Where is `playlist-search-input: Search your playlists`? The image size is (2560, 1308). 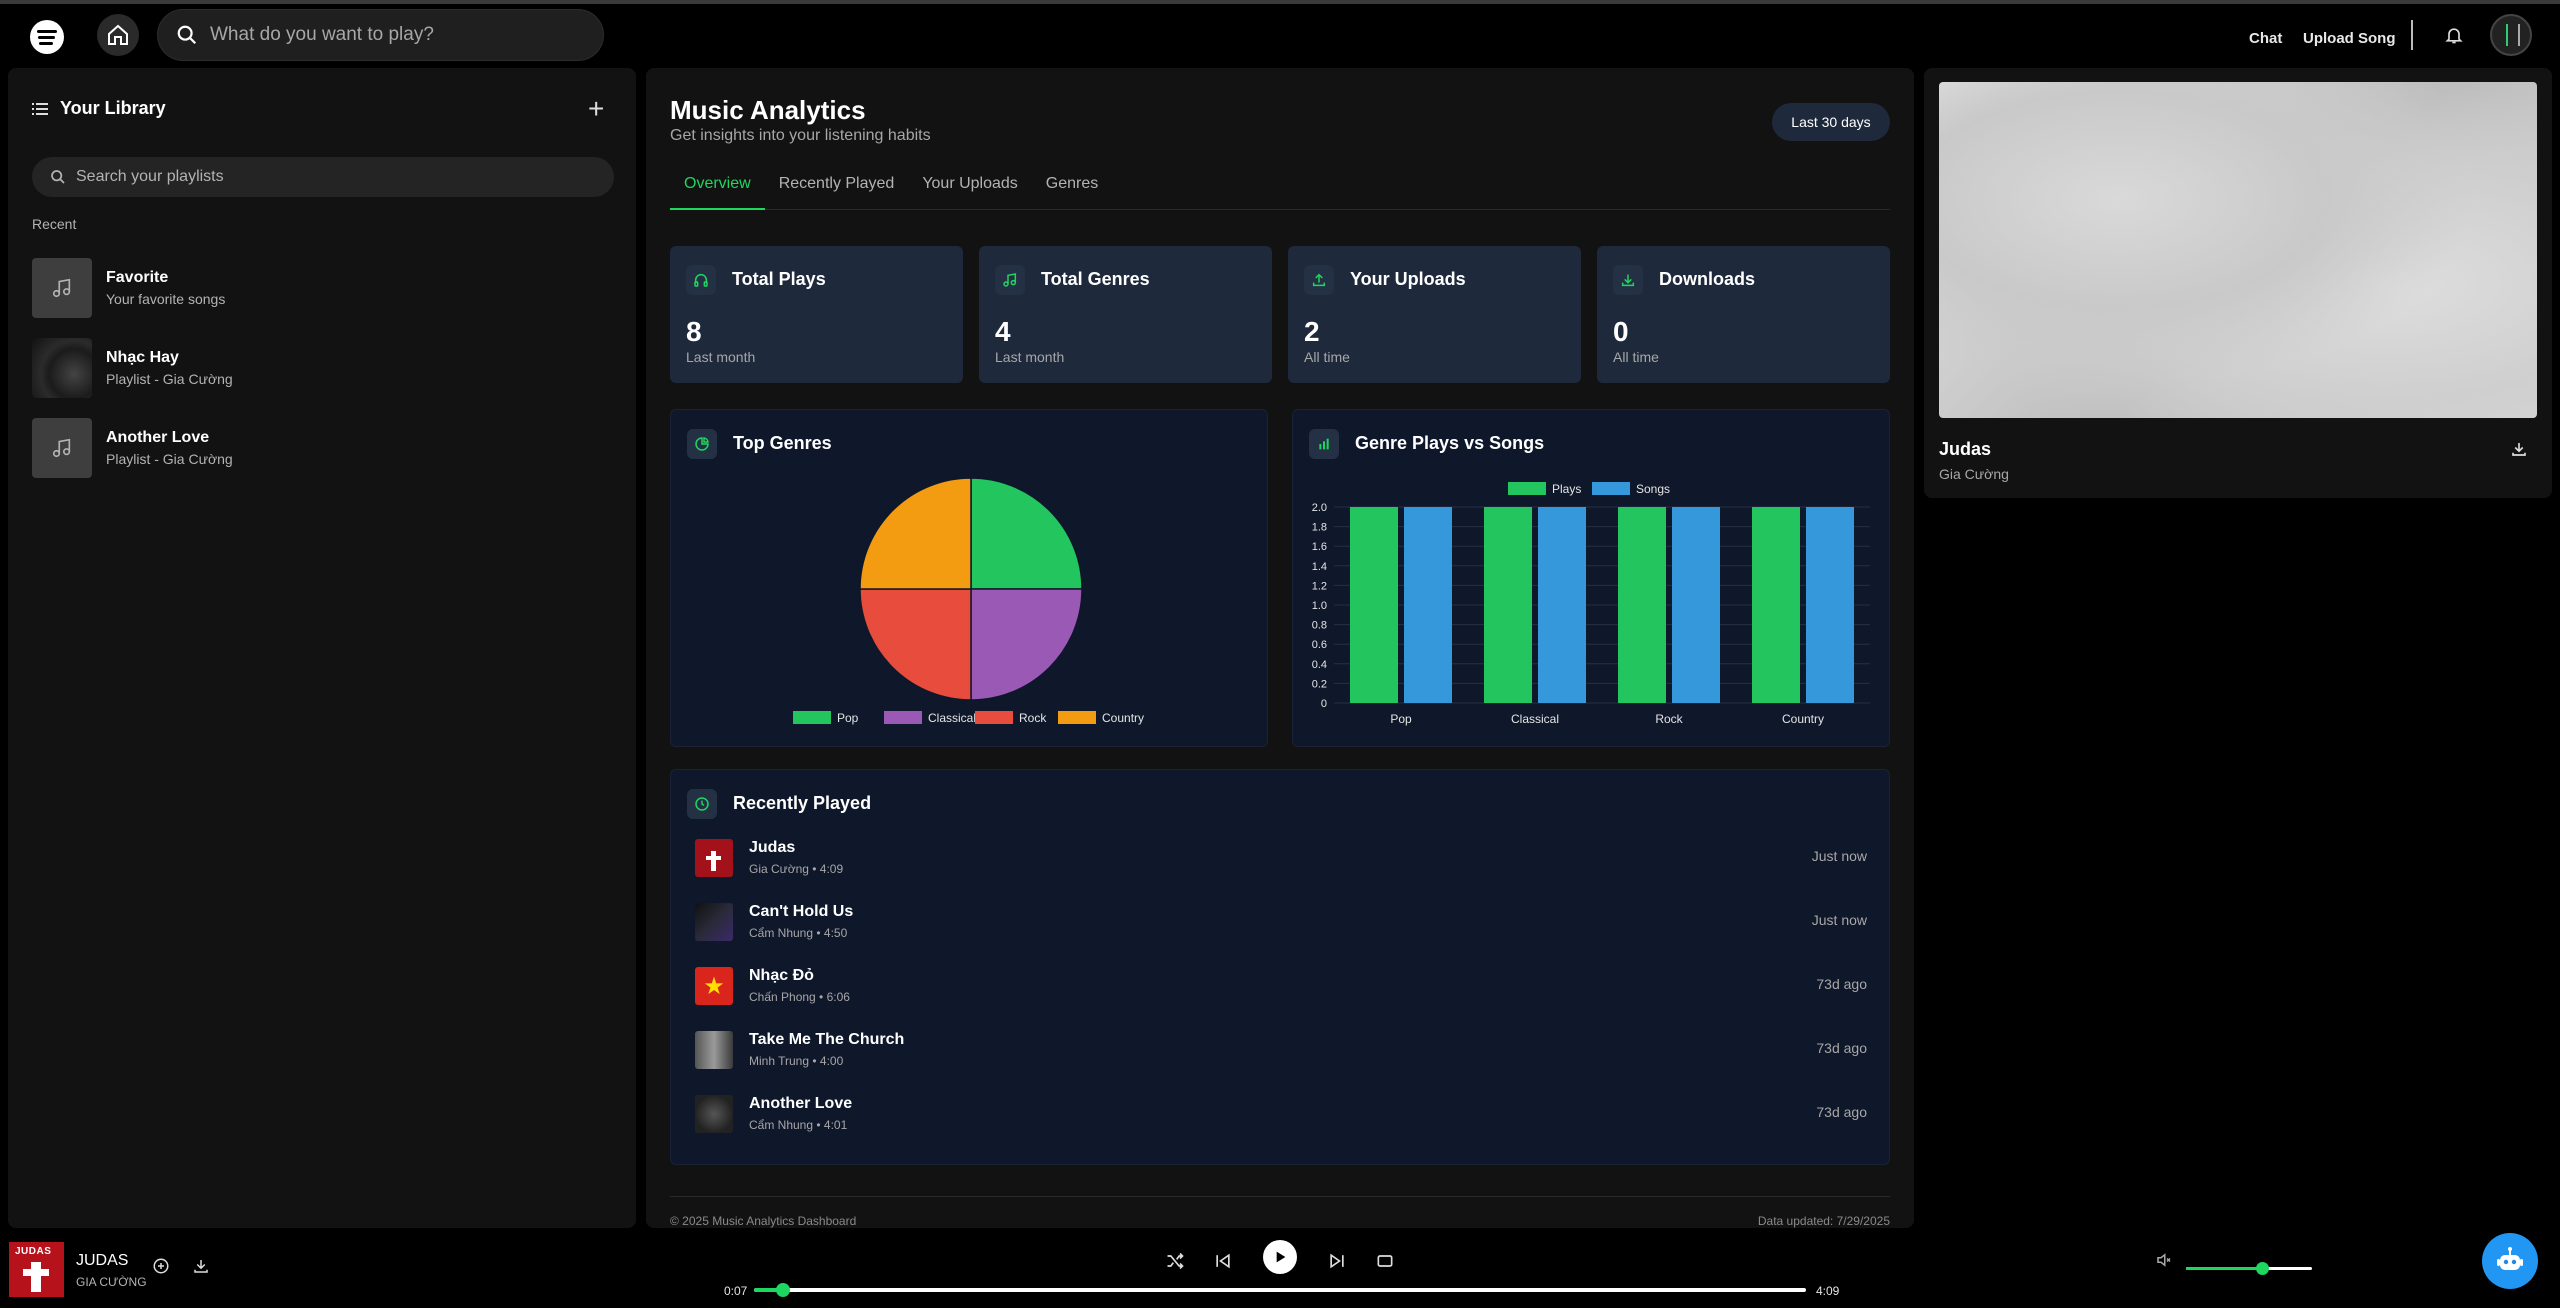 playlist-search-input: Search your playlists is located at coordinates (150, 177).